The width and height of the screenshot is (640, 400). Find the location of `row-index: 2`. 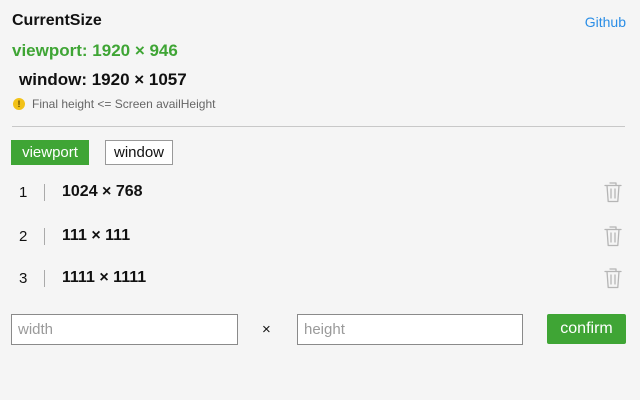

row-index: 2 is located at coordinates (23, 236).